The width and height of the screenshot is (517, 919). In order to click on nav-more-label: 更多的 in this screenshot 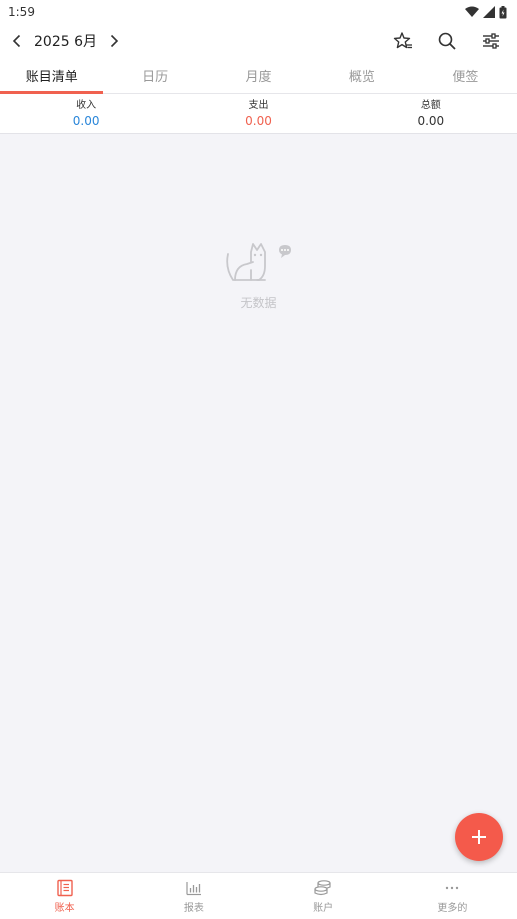, I will do `click(452, 908)`.